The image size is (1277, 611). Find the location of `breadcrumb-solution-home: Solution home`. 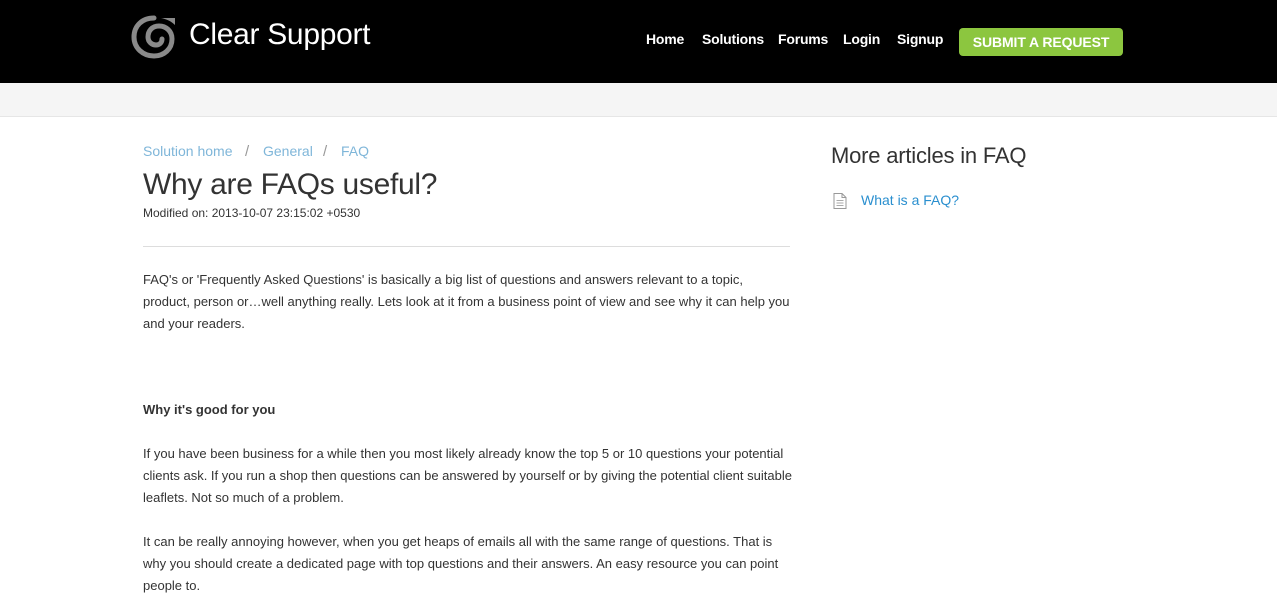

breadcrumb-solution-home: Solution home is located at coordinates (188, 151).